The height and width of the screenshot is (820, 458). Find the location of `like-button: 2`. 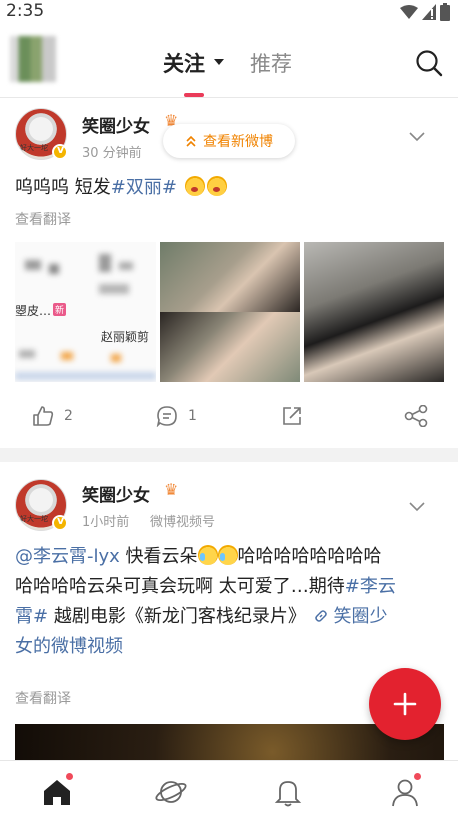

like-button: 2 is located at coordinates (52, 416).